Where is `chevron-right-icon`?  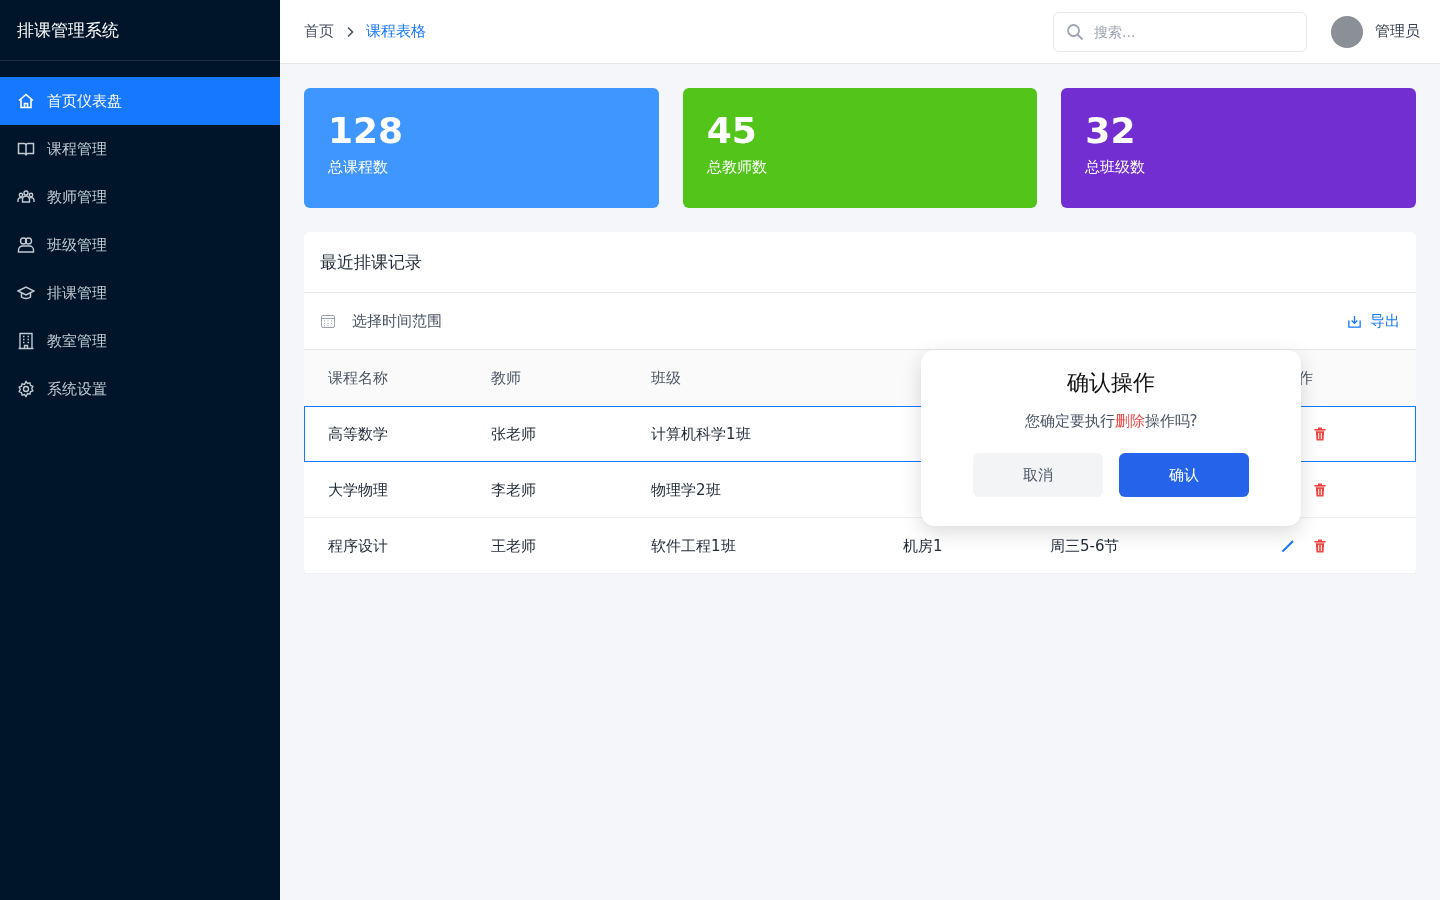
chevron-right-icon is located at coordinates (350, 31).